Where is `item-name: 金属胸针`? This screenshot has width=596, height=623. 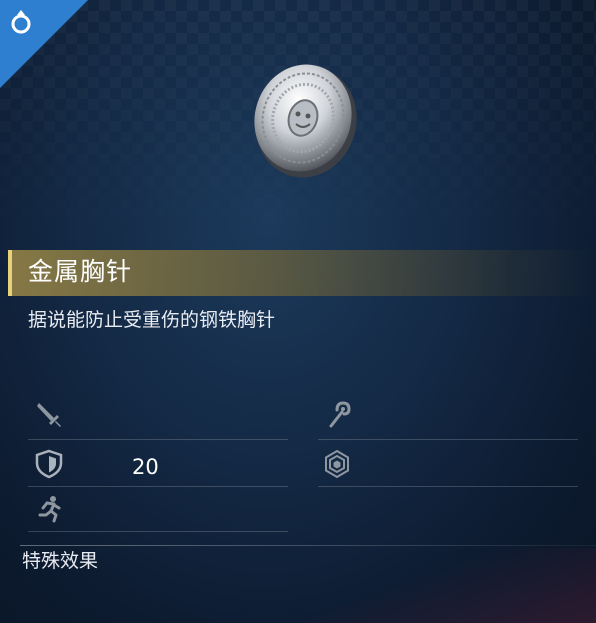
item-name: 金属胸针 is located at coordinates (80, 271).